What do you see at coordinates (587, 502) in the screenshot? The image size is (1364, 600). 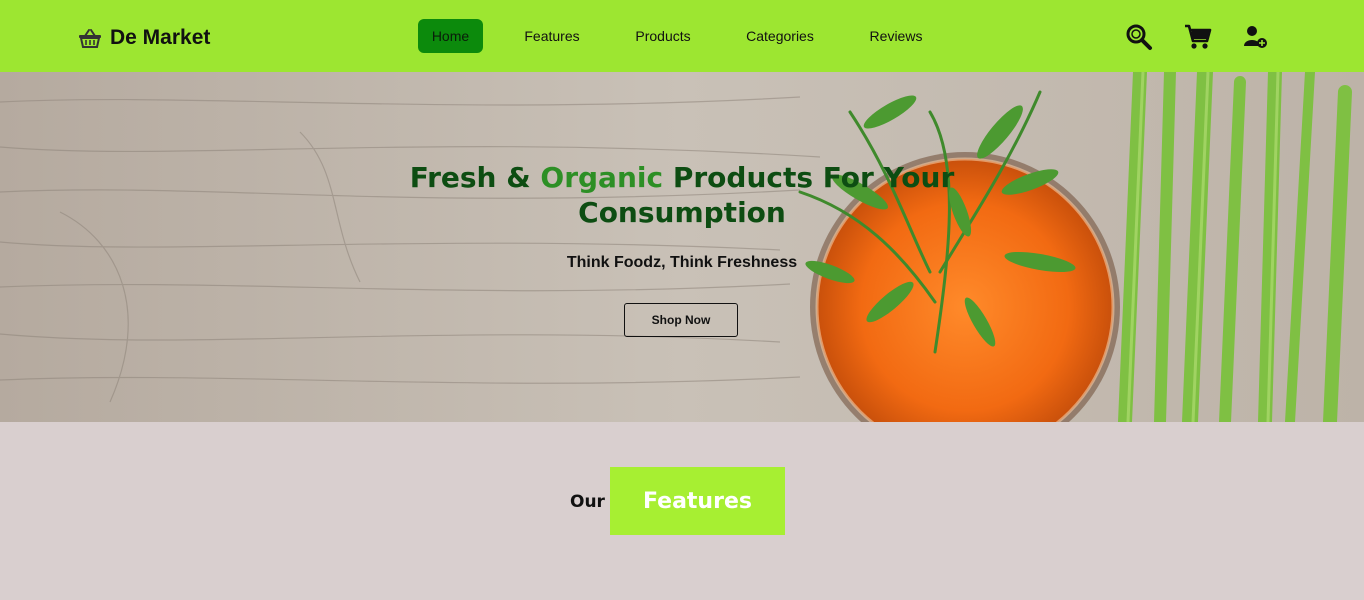 I see `section-prefix: Our` at bounding box center [587, 502].